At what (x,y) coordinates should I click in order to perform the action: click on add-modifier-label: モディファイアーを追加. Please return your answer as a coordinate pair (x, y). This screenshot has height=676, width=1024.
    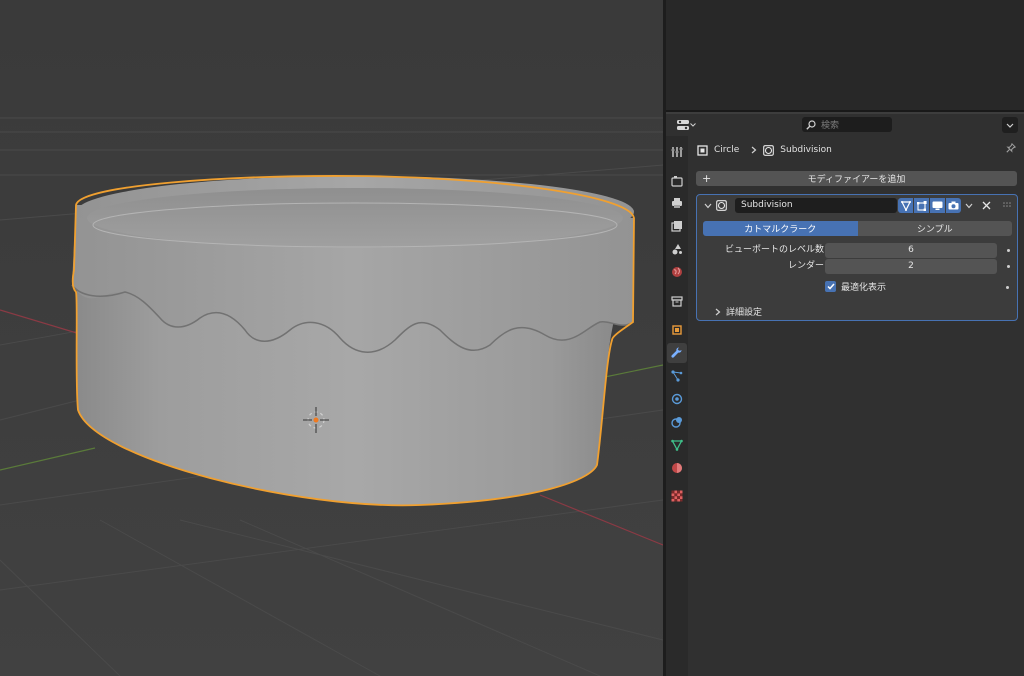
    Looking at the image, I should click on (856, 180).